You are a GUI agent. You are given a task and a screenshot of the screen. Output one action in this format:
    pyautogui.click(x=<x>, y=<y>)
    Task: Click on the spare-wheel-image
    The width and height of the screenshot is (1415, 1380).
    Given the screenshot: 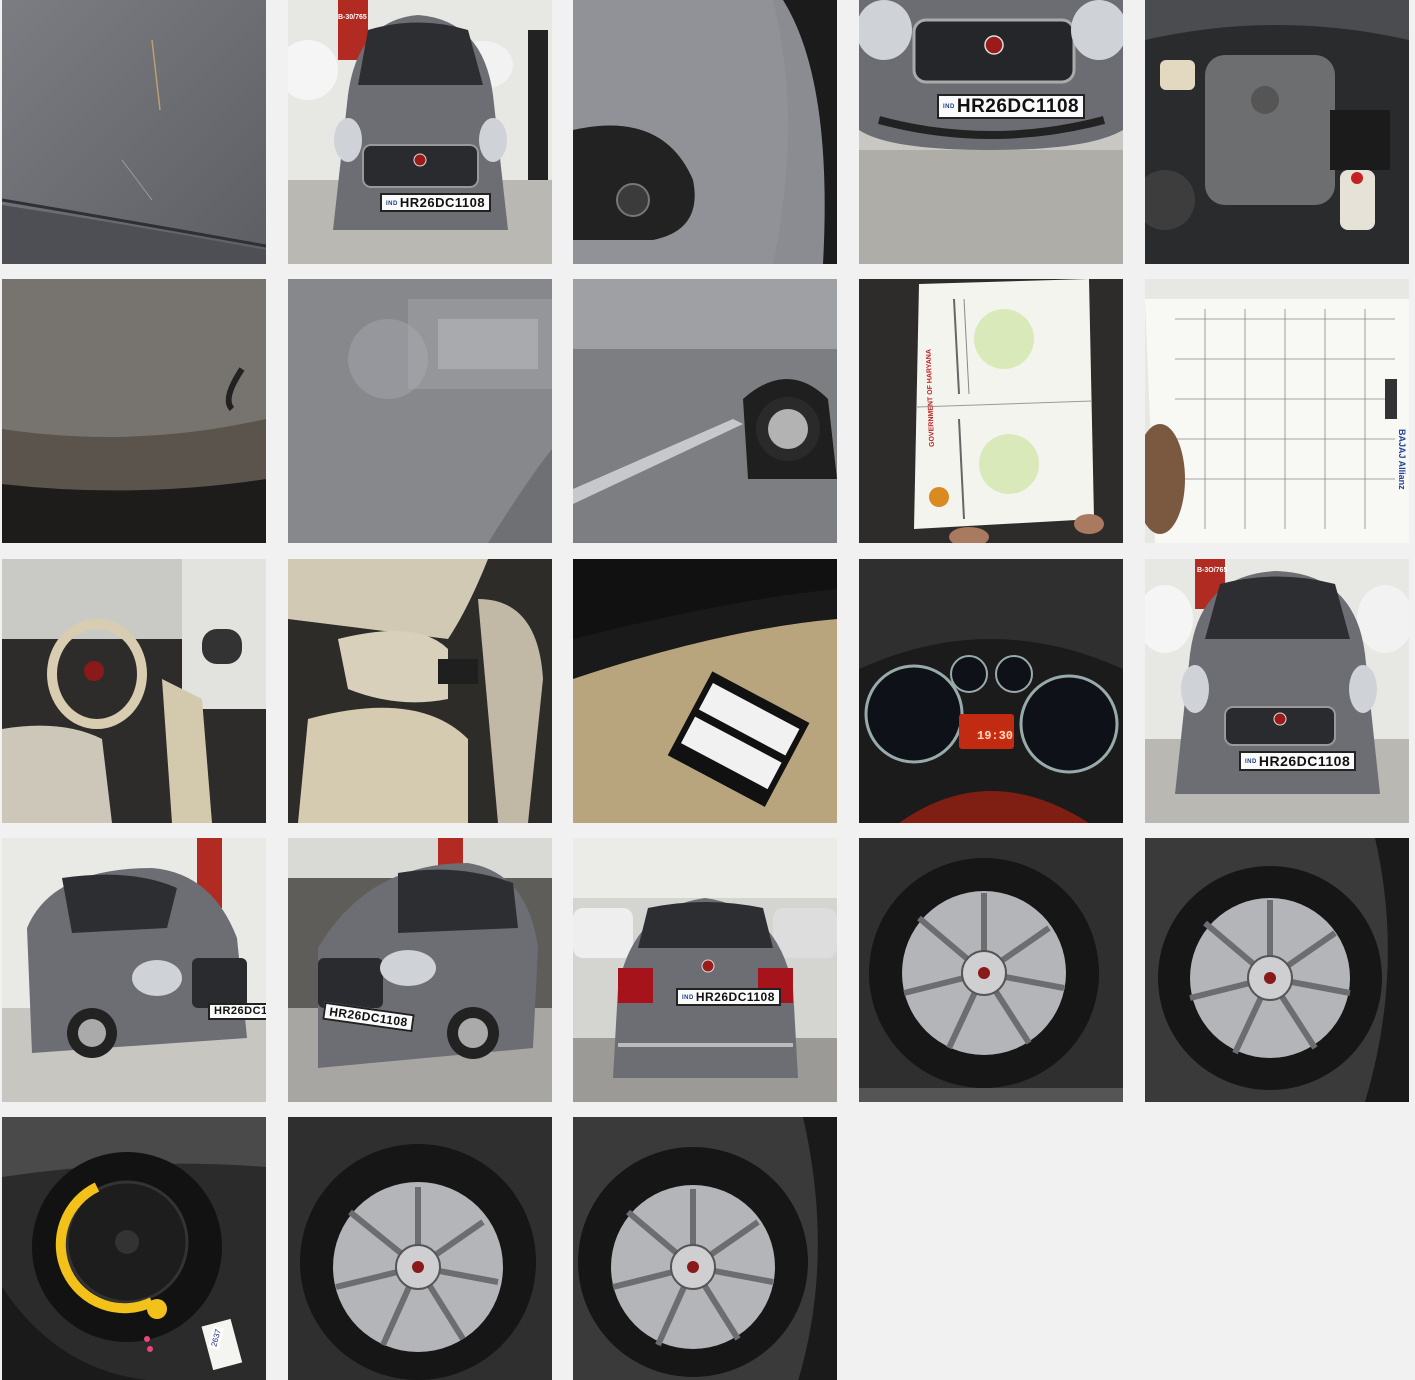 What is the action you would take?
    pyautogui.click(x=134, y=1248)
    